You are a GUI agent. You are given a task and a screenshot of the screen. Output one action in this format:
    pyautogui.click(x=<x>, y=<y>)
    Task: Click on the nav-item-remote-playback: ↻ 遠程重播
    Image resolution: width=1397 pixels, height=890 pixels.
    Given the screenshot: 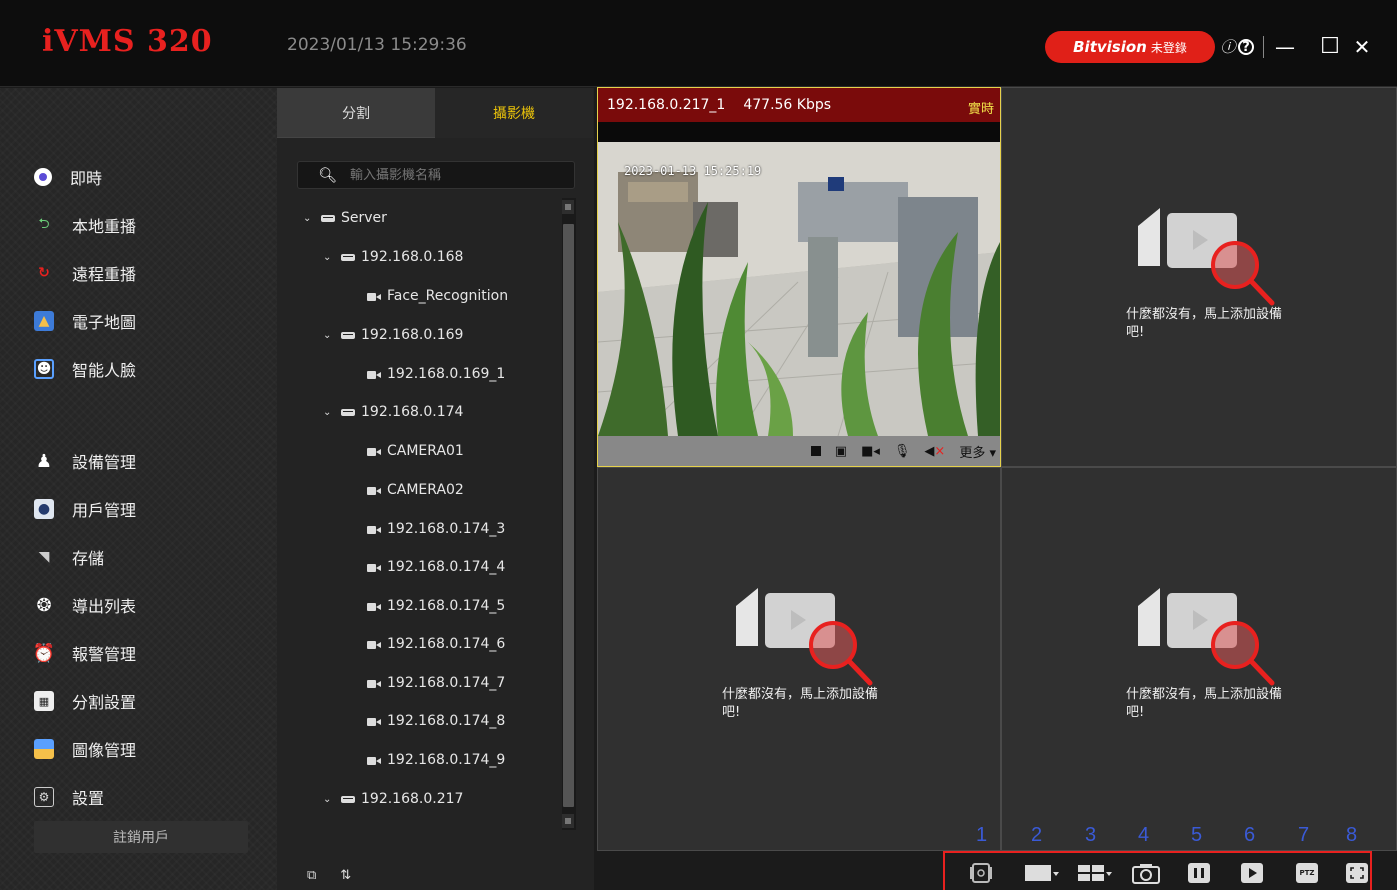 What is the action you would take?
    pyautogui.click(x=85, y=273)
    